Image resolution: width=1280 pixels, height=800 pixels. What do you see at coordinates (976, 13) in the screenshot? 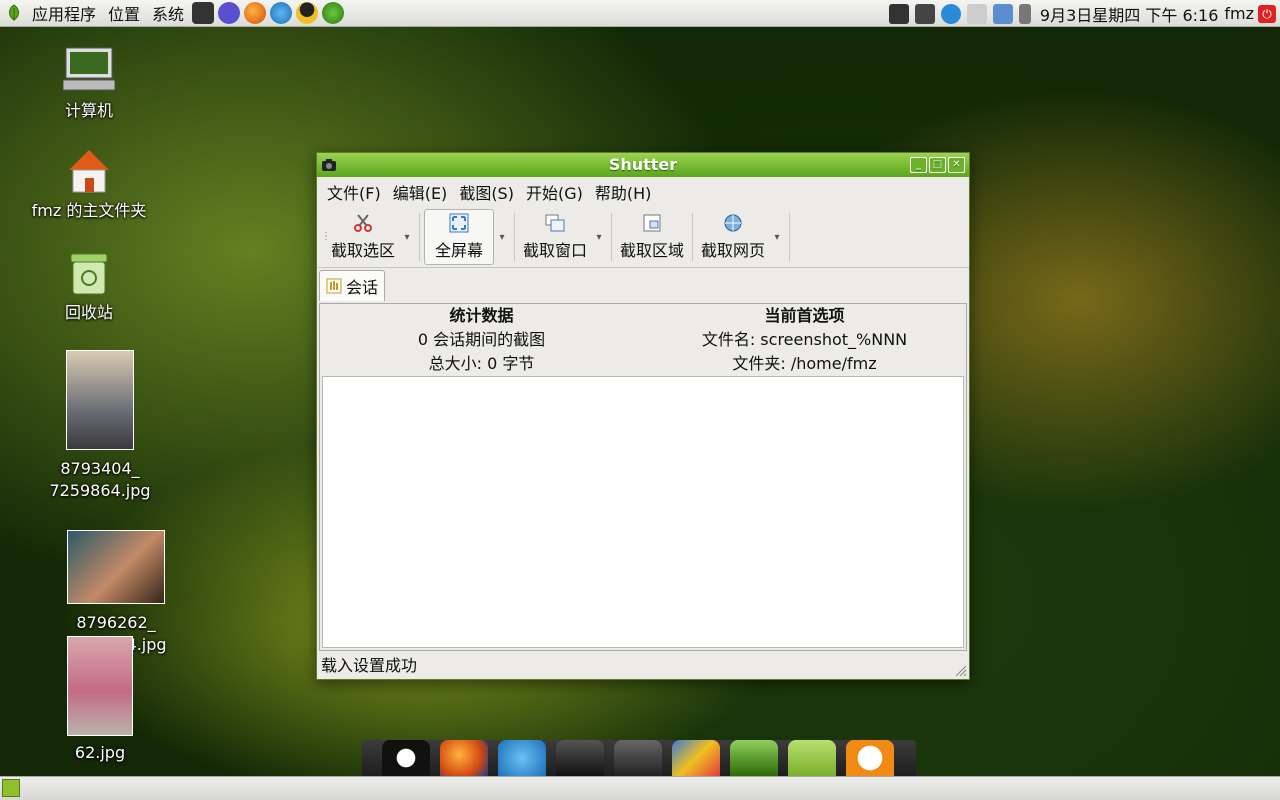
I see `printer-tray-icon` at bounding box center [976, 13].